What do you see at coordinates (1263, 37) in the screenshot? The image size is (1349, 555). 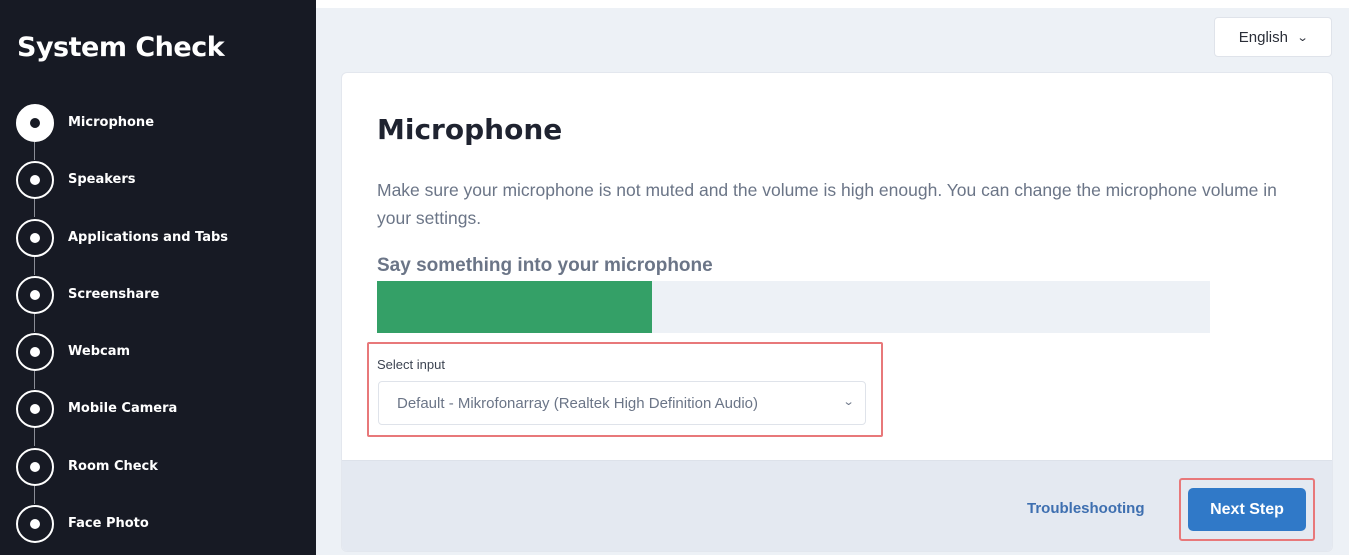 I see `language-value: English` at bounding box center [1263, 37].